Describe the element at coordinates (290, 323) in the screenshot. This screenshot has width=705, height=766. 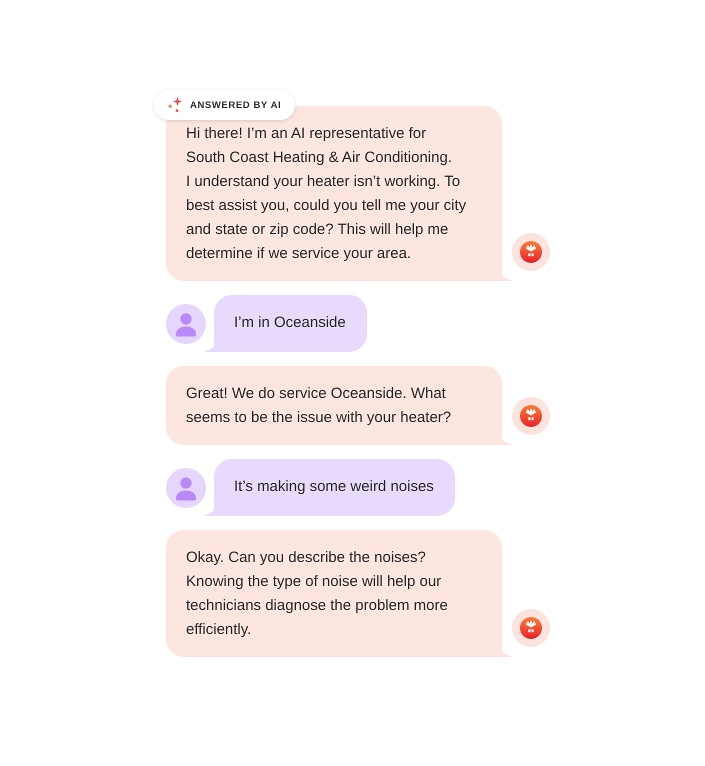
I see `message-text: I’m in Oceanside` at that location.